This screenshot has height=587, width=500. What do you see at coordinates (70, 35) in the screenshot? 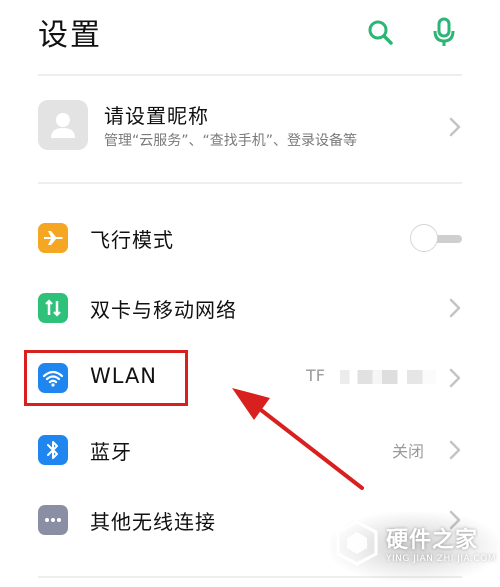
I see `page-title: 设置` at bounding box center [70, 35].